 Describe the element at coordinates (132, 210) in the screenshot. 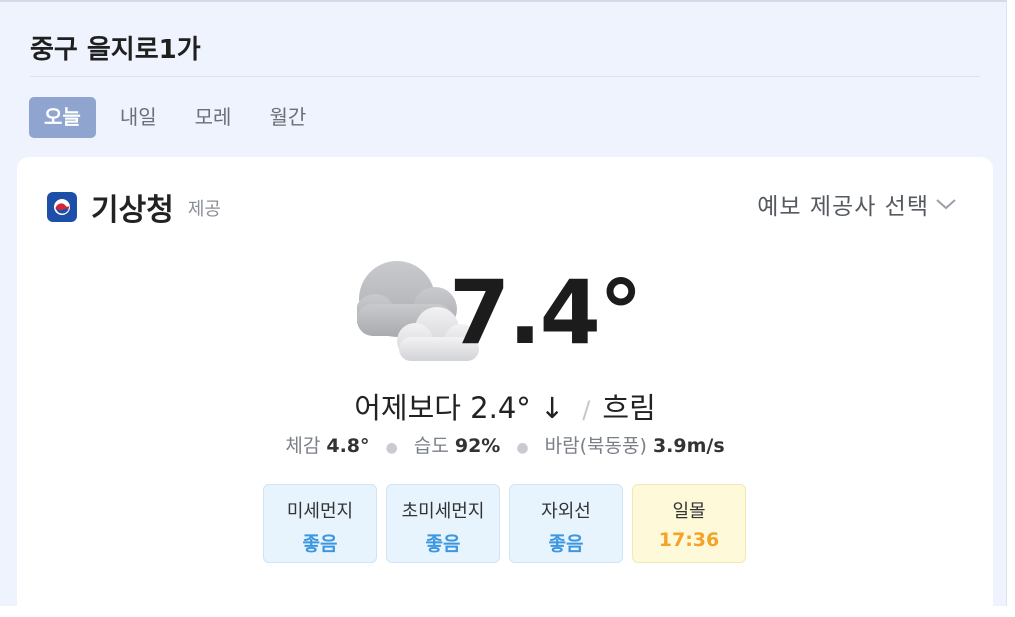

I see `provider-name: 기상청` at that location.